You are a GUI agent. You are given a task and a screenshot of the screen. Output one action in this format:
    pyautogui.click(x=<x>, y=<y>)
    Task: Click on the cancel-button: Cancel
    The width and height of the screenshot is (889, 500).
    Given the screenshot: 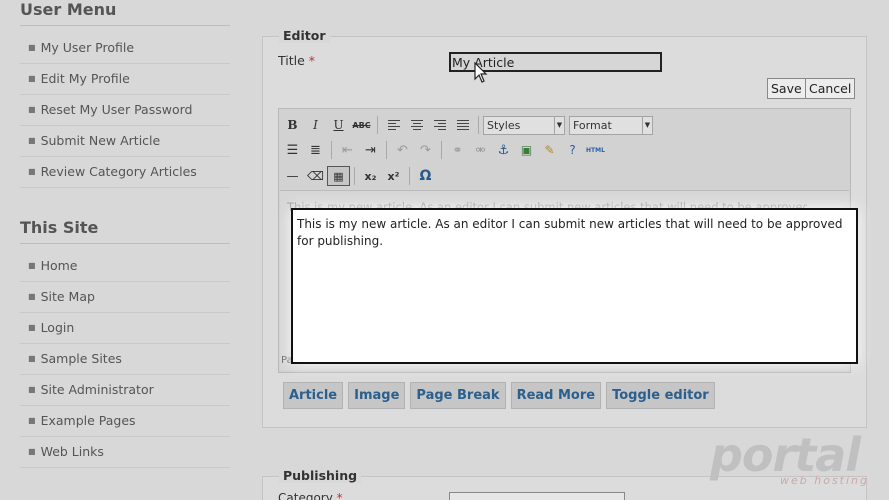 What is the action you would take?
    pyautogui.click(x=830, y=88)
    